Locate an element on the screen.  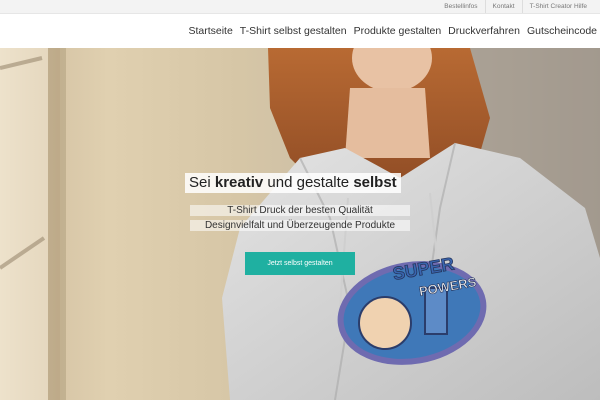
hero-headline: Sei kreativ und gestalte selbst is located at coordinates (293, 183).